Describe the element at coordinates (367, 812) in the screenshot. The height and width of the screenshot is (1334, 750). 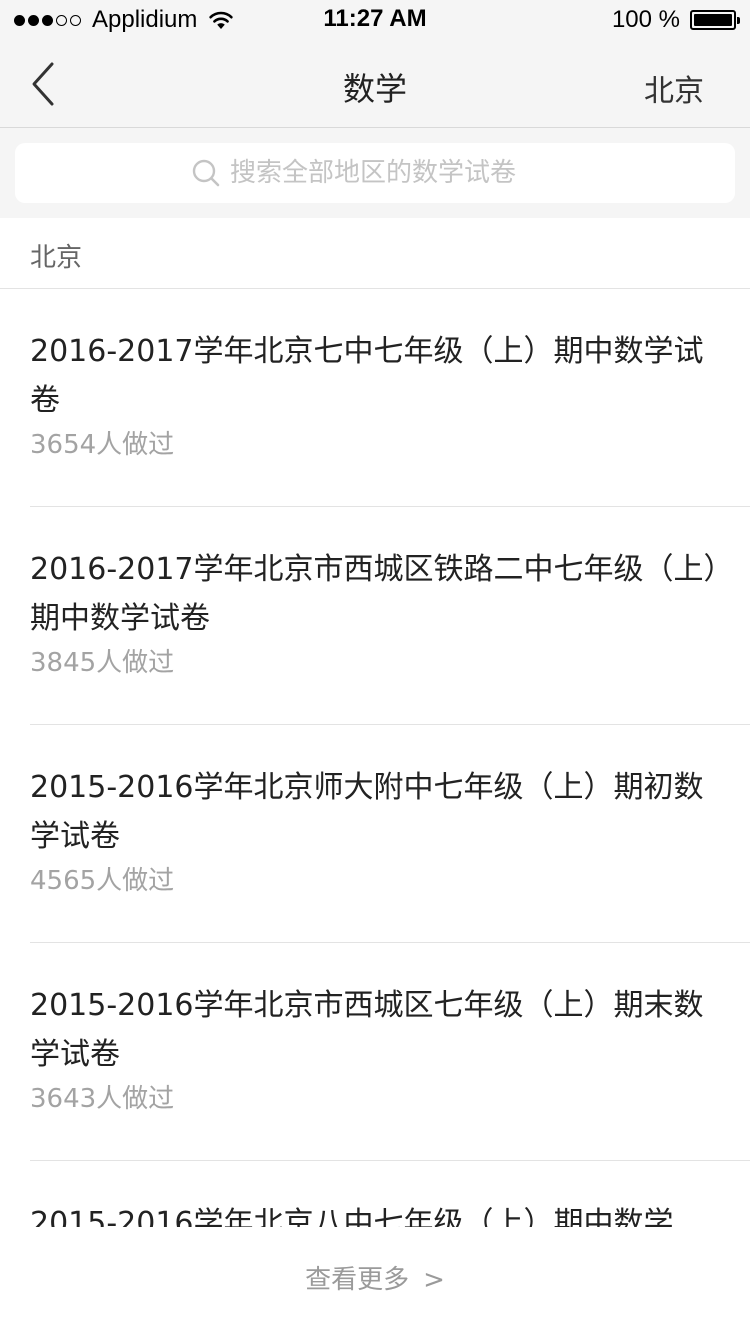
I see `paper-title: 2015-2016学年北京师大附中七年级（上）期初数学试卷` at that location.